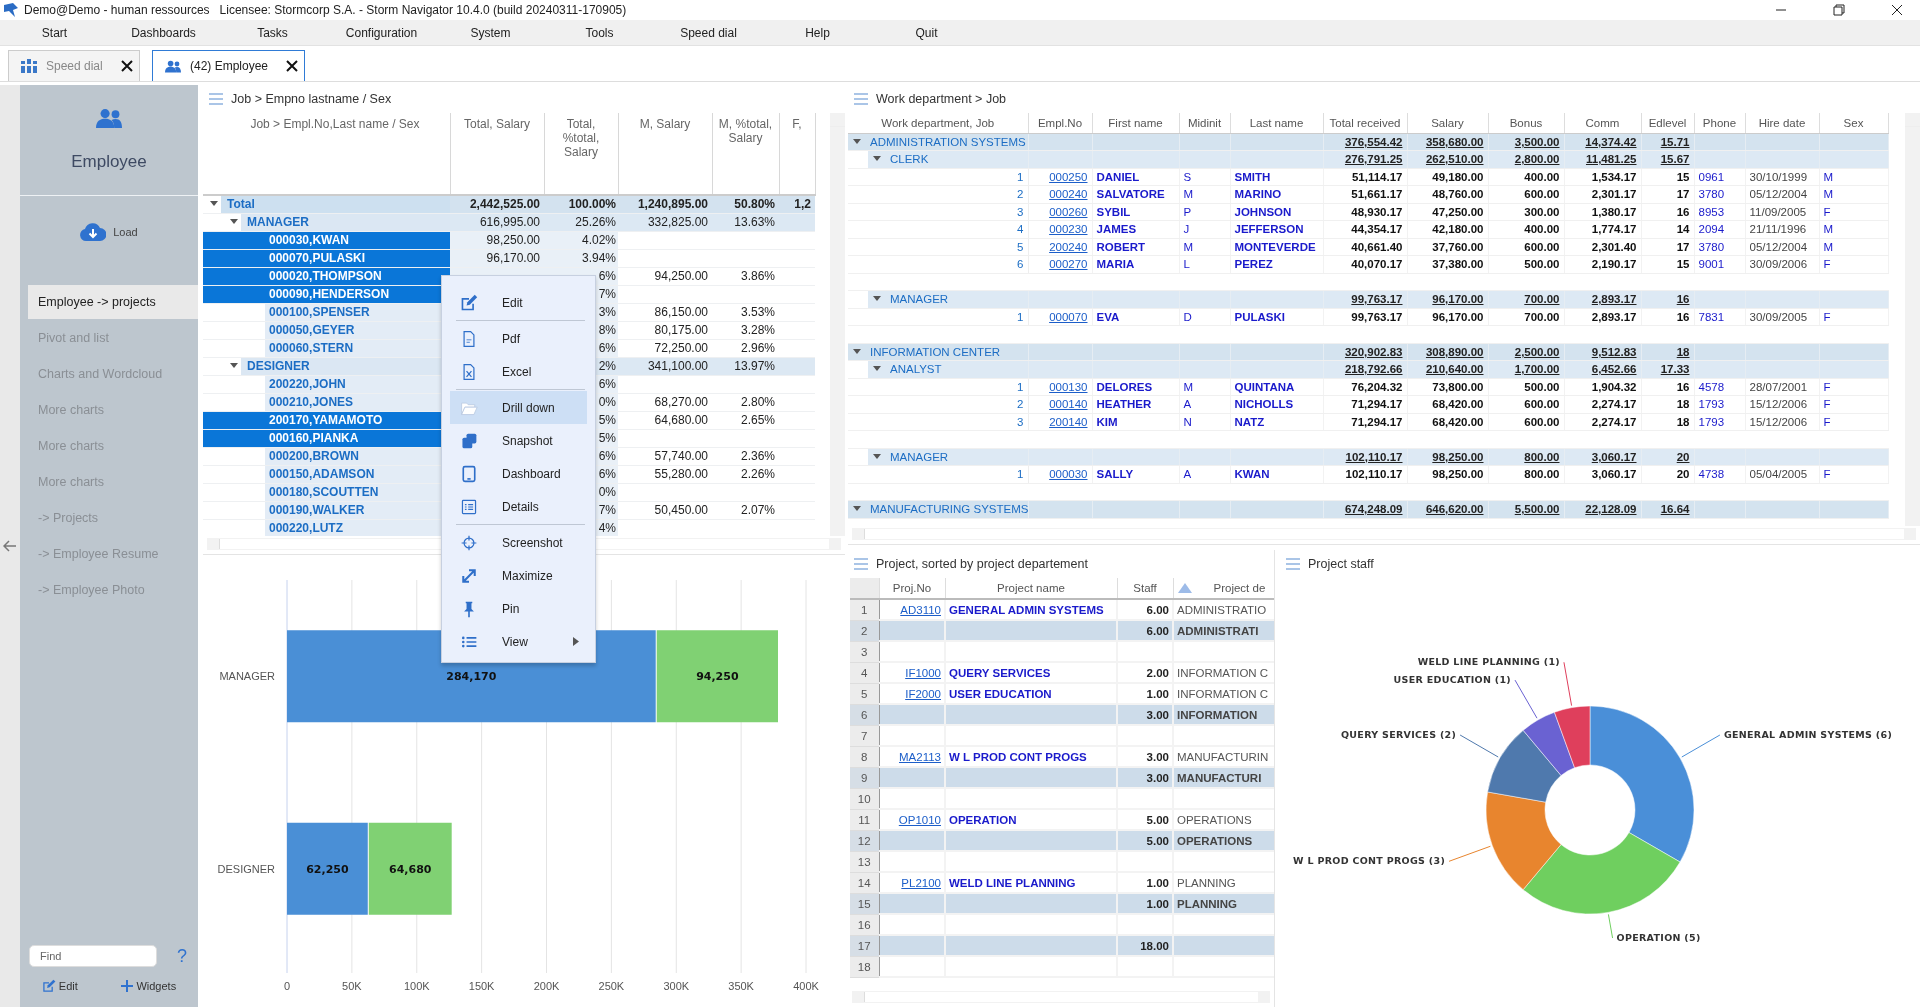 The width and height of the screenshot is (1920, 1007). What do you see at coordinates (1068, 229) in the screenshot?
I see `employee-number-link: 000230` at bounding box center [1068, 229].